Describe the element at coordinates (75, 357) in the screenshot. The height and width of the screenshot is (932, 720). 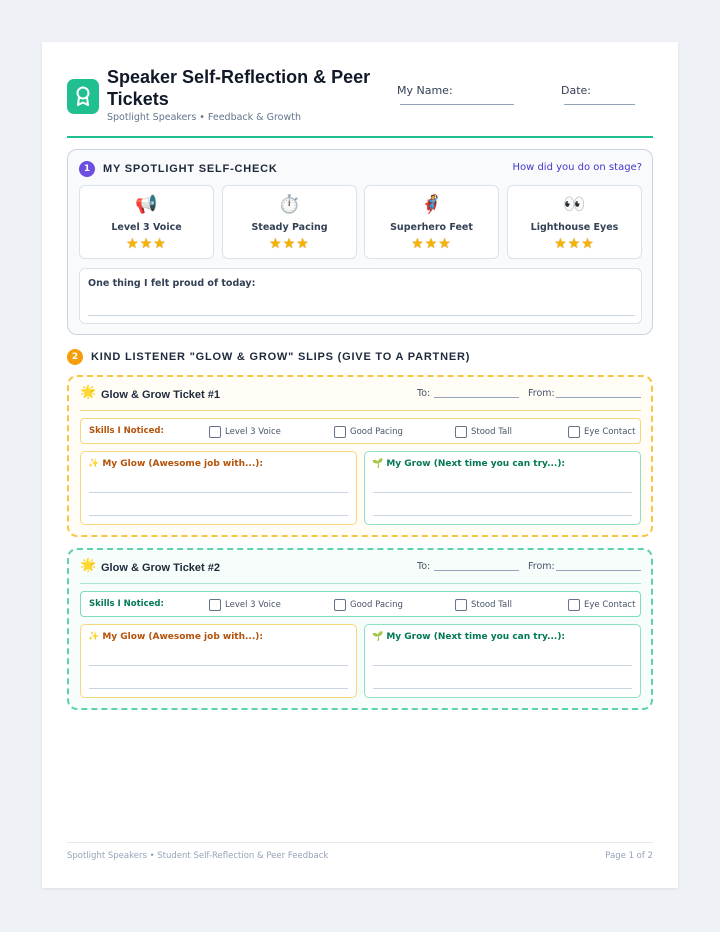
I see `section-number: 2` at that location.